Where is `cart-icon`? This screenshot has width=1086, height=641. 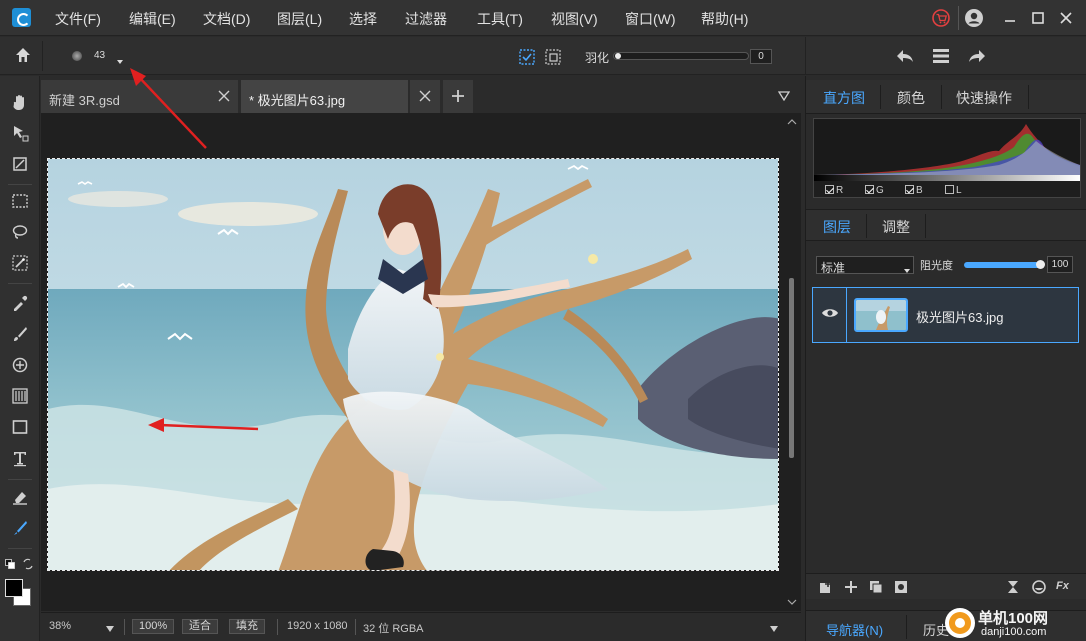
cart-icon is located at coordinates (941, 18).